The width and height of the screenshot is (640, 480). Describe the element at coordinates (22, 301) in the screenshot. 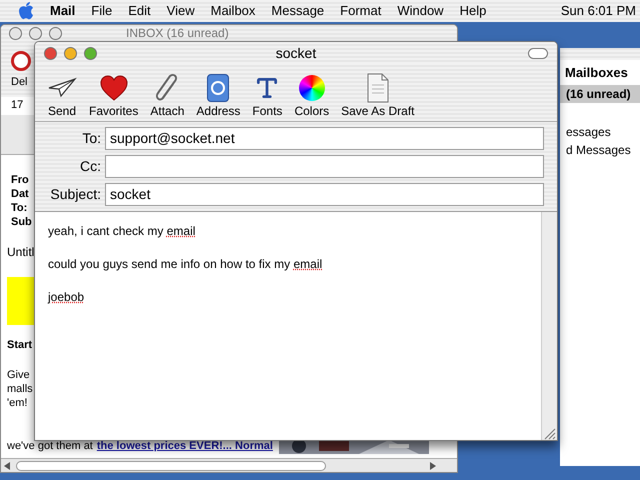

I see `banner-image` at that location.